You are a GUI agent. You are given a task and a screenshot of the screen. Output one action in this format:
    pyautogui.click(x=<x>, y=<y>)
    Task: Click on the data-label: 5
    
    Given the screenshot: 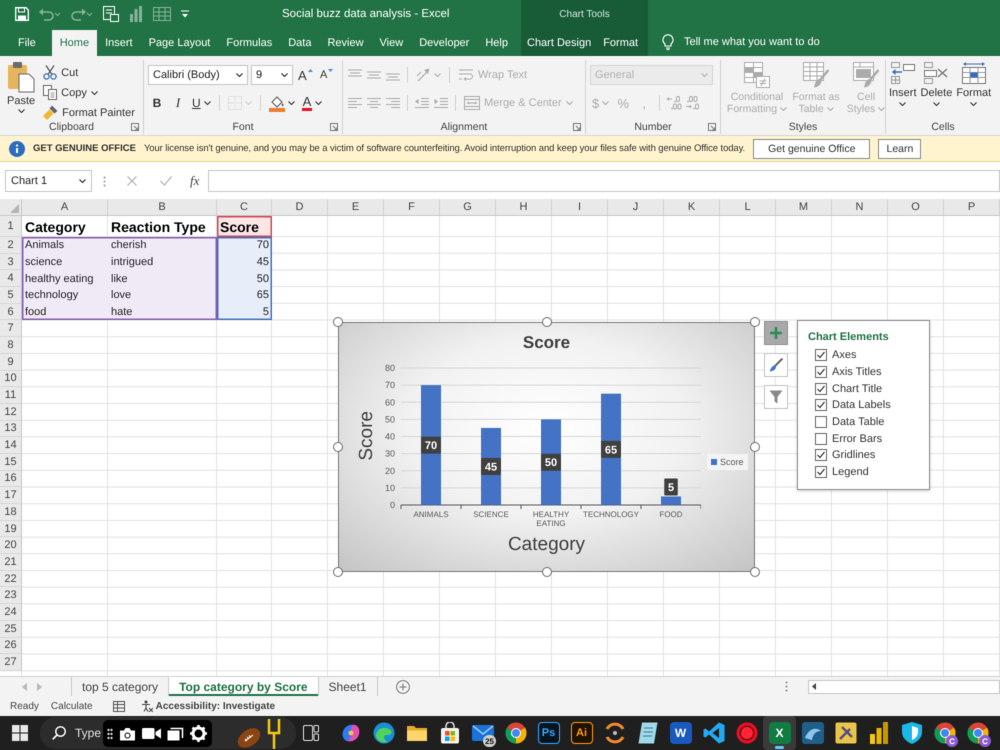 What is the action you would take?
    pyautogui.click(x=671, y=487)
    